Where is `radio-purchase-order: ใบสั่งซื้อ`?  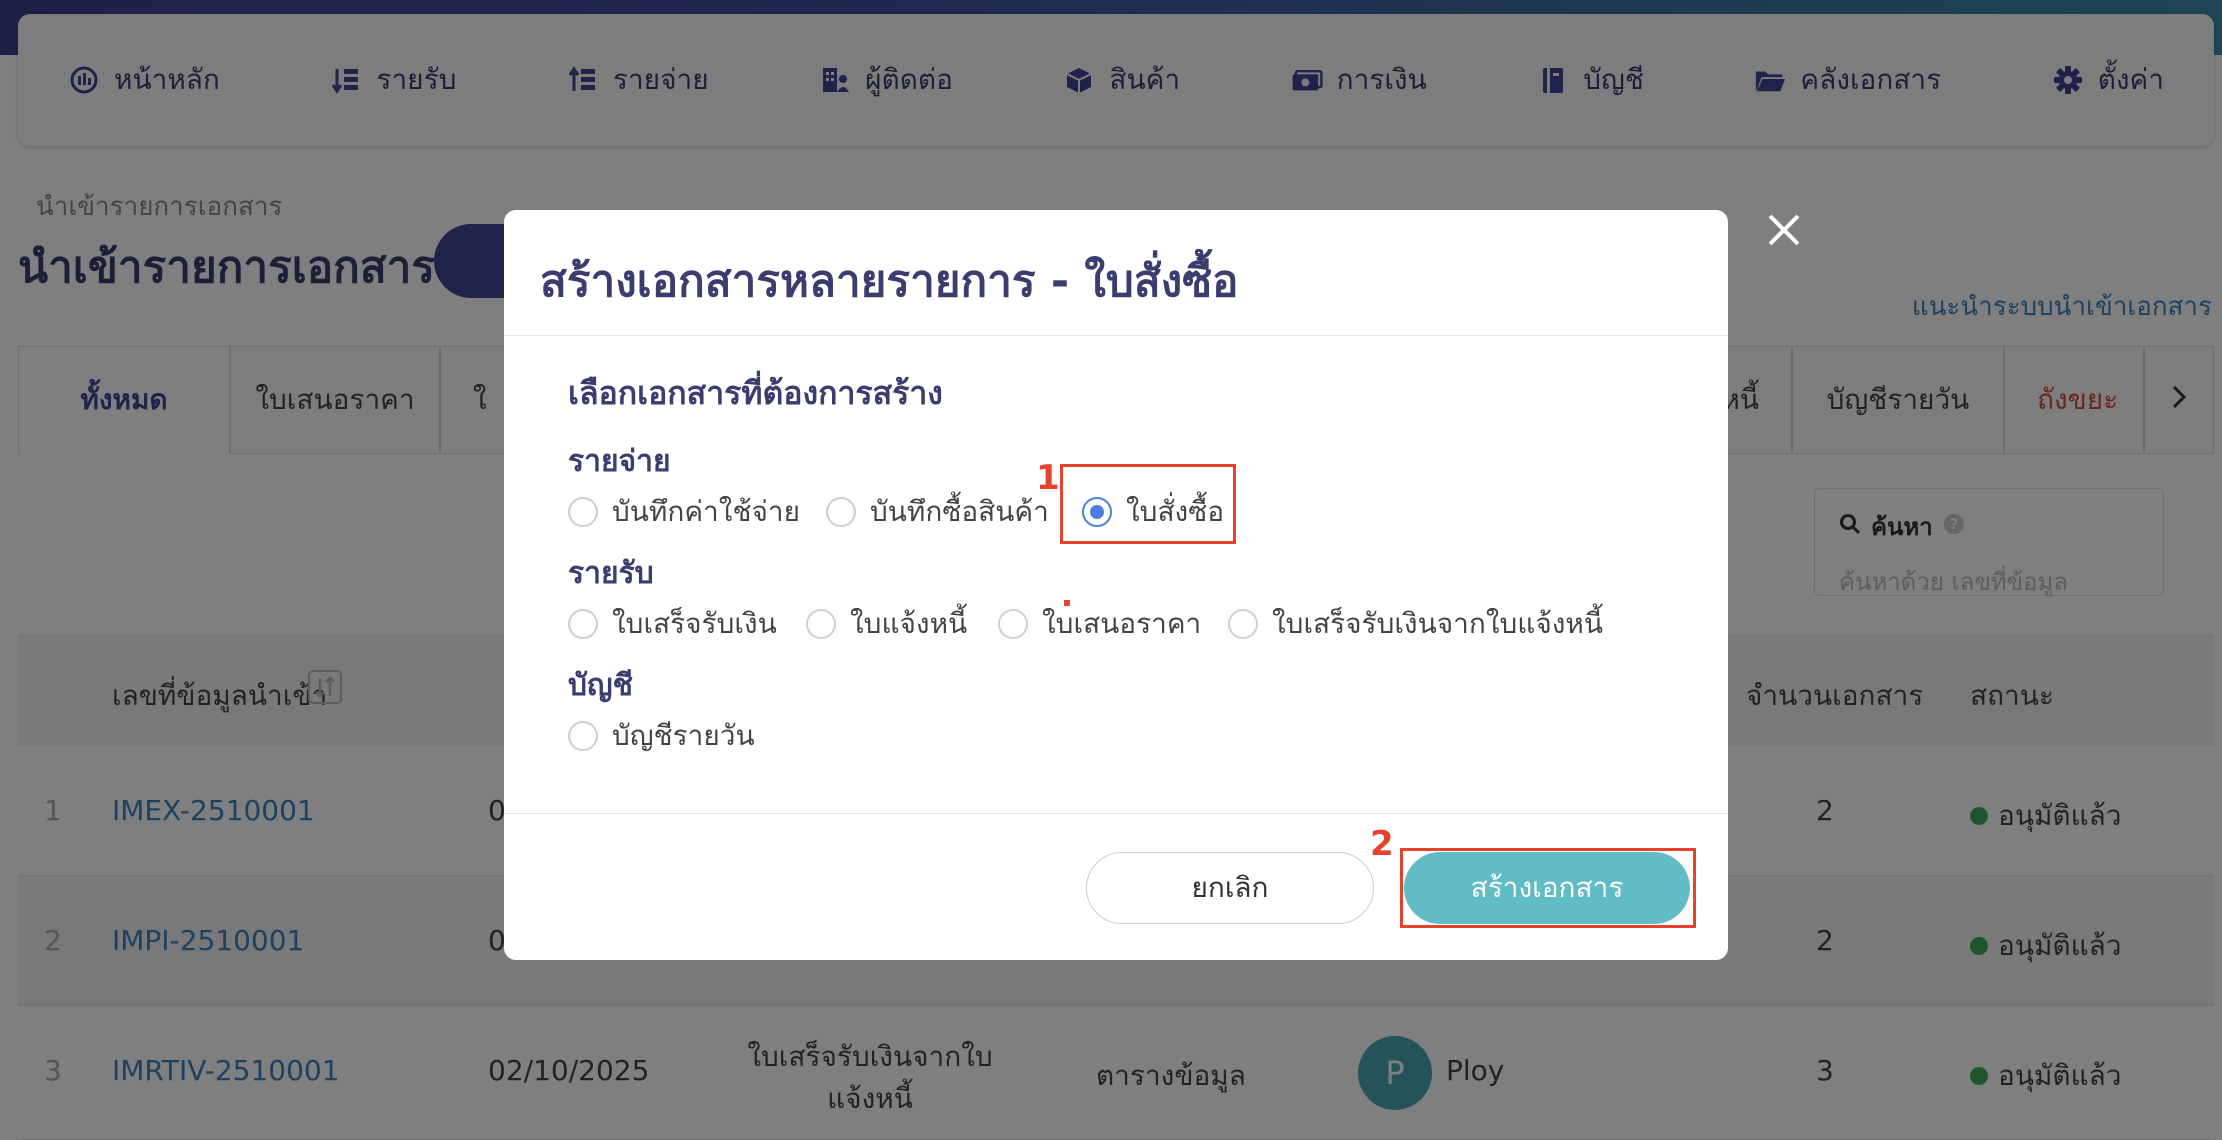 radio-purchase-order: ใบสั่งซื้อ is located at coordinates (1153, 512).